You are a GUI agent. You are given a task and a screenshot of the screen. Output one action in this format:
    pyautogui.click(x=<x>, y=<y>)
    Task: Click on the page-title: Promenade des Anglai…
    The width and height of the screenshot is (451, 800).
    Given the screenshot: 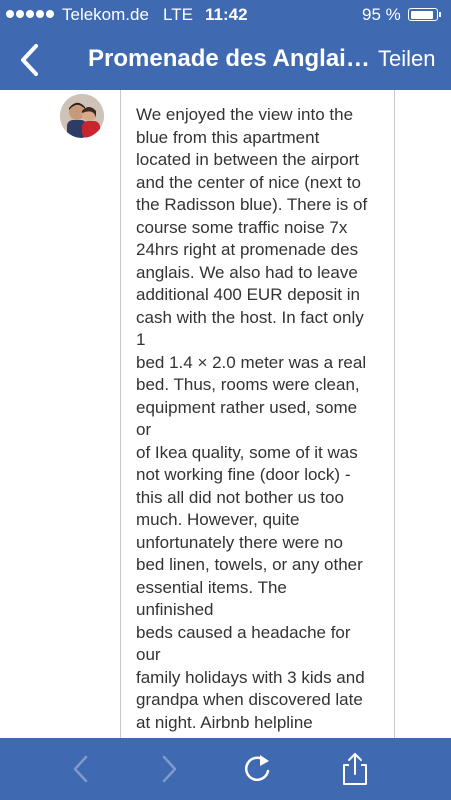 What is the action you would take?
    pyautogui.click(x=229, y=58)
    